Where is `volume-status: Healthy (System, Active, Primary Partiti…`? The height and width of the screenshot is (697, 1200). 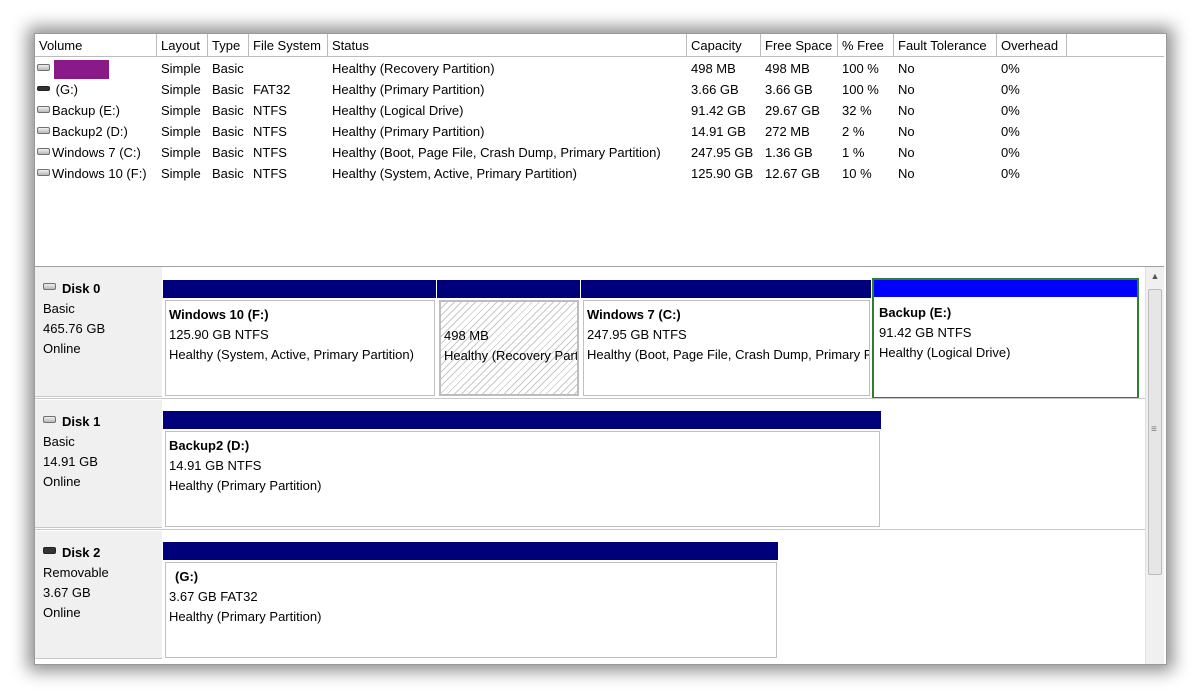
volume-status: Healthy (System, Active, Primary Partiti… is located at coordinates (454, 173).